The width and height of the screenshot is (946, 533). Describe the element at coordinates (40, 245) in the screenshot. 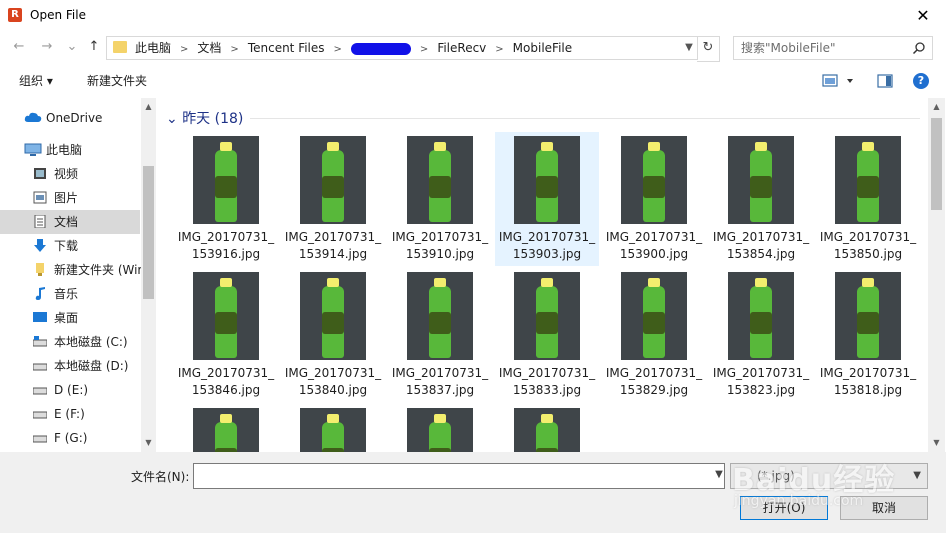

I see `download-icon` at that location.